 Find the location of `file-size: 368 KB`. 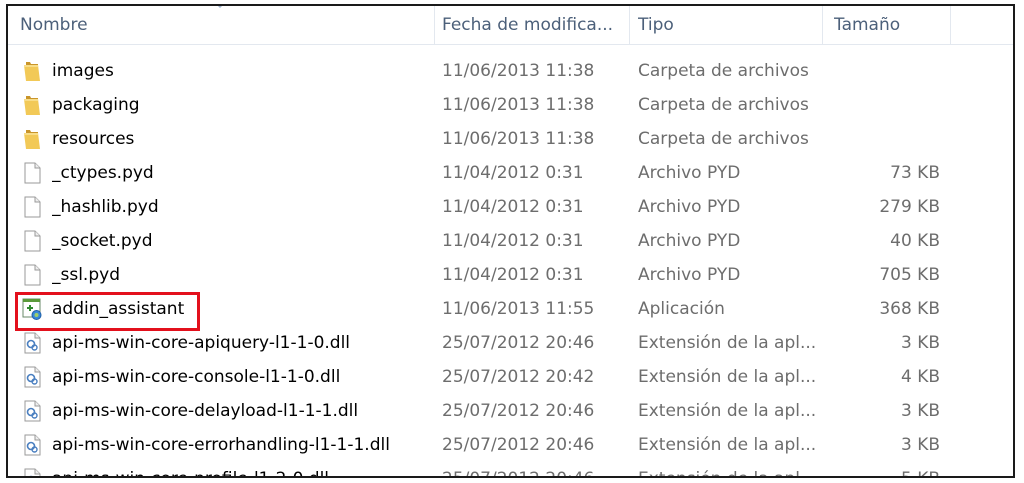

file-size: 368 KB is located at coordinates (909, 309).